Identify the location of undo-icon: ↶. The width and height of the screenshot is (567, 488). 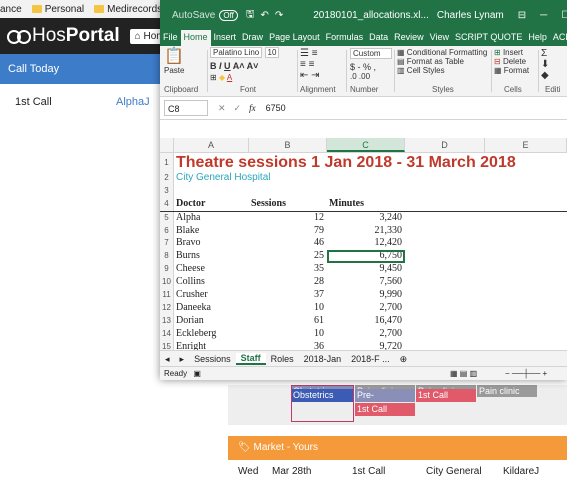
(264, 15).